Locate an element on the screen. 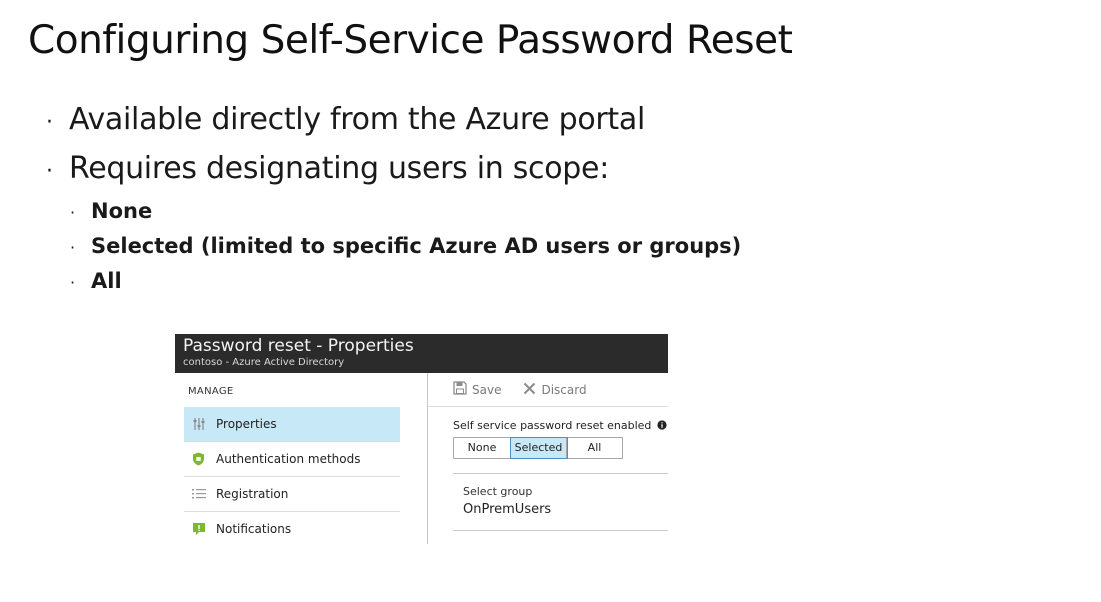 Image resolution: width=1101 pixels, height=602 pixels. nav-item-notifications: Notifications is located at coordinates (292, 529).